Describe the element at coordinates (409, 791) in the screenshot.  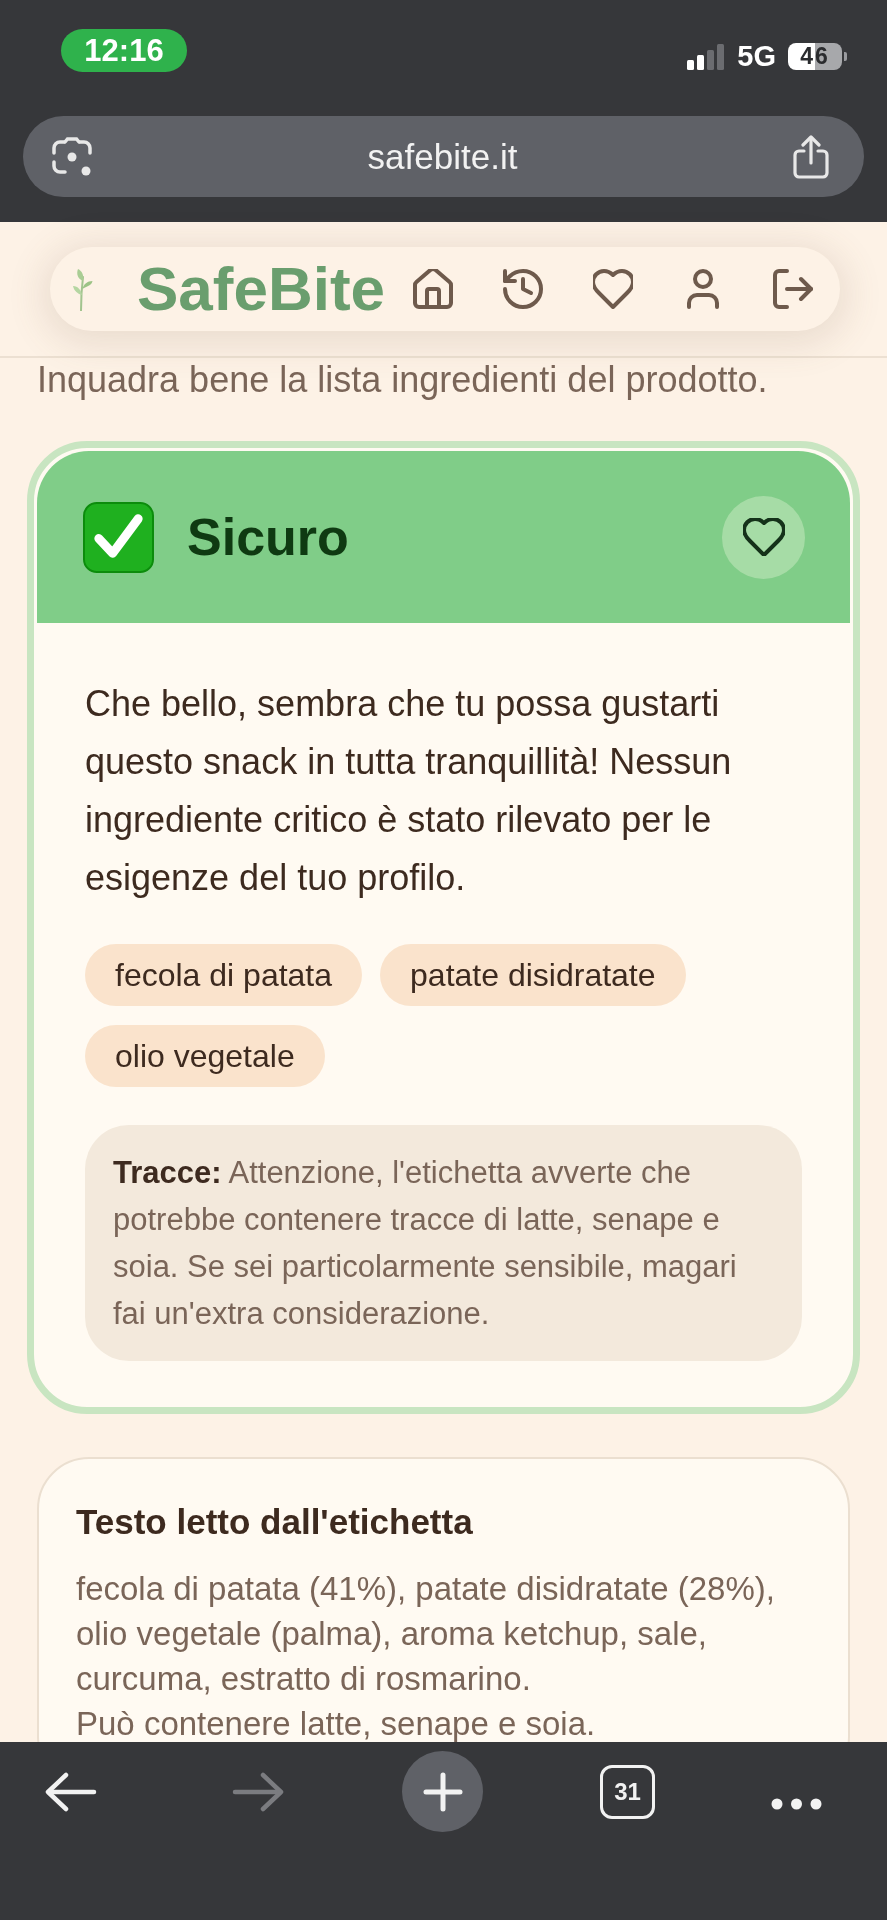
I see `result-message: Che bello, sembra che tu possa gustarti questo snack in tutta tranquillità! Nessun ingrediente critico è stato rilevato per le esigenze del tuo profilo.` at that location.